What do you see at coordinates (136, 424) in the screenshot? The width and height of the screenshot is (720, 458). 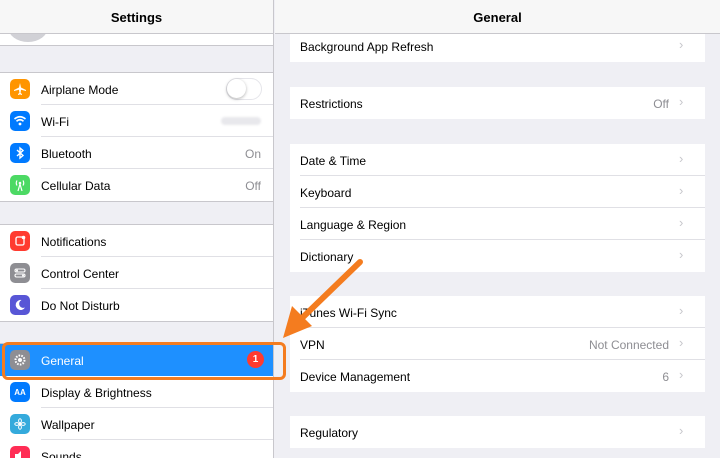 I see `sidebar-item-wallpaper: Wallpaper` at bounding box center [136, 424].